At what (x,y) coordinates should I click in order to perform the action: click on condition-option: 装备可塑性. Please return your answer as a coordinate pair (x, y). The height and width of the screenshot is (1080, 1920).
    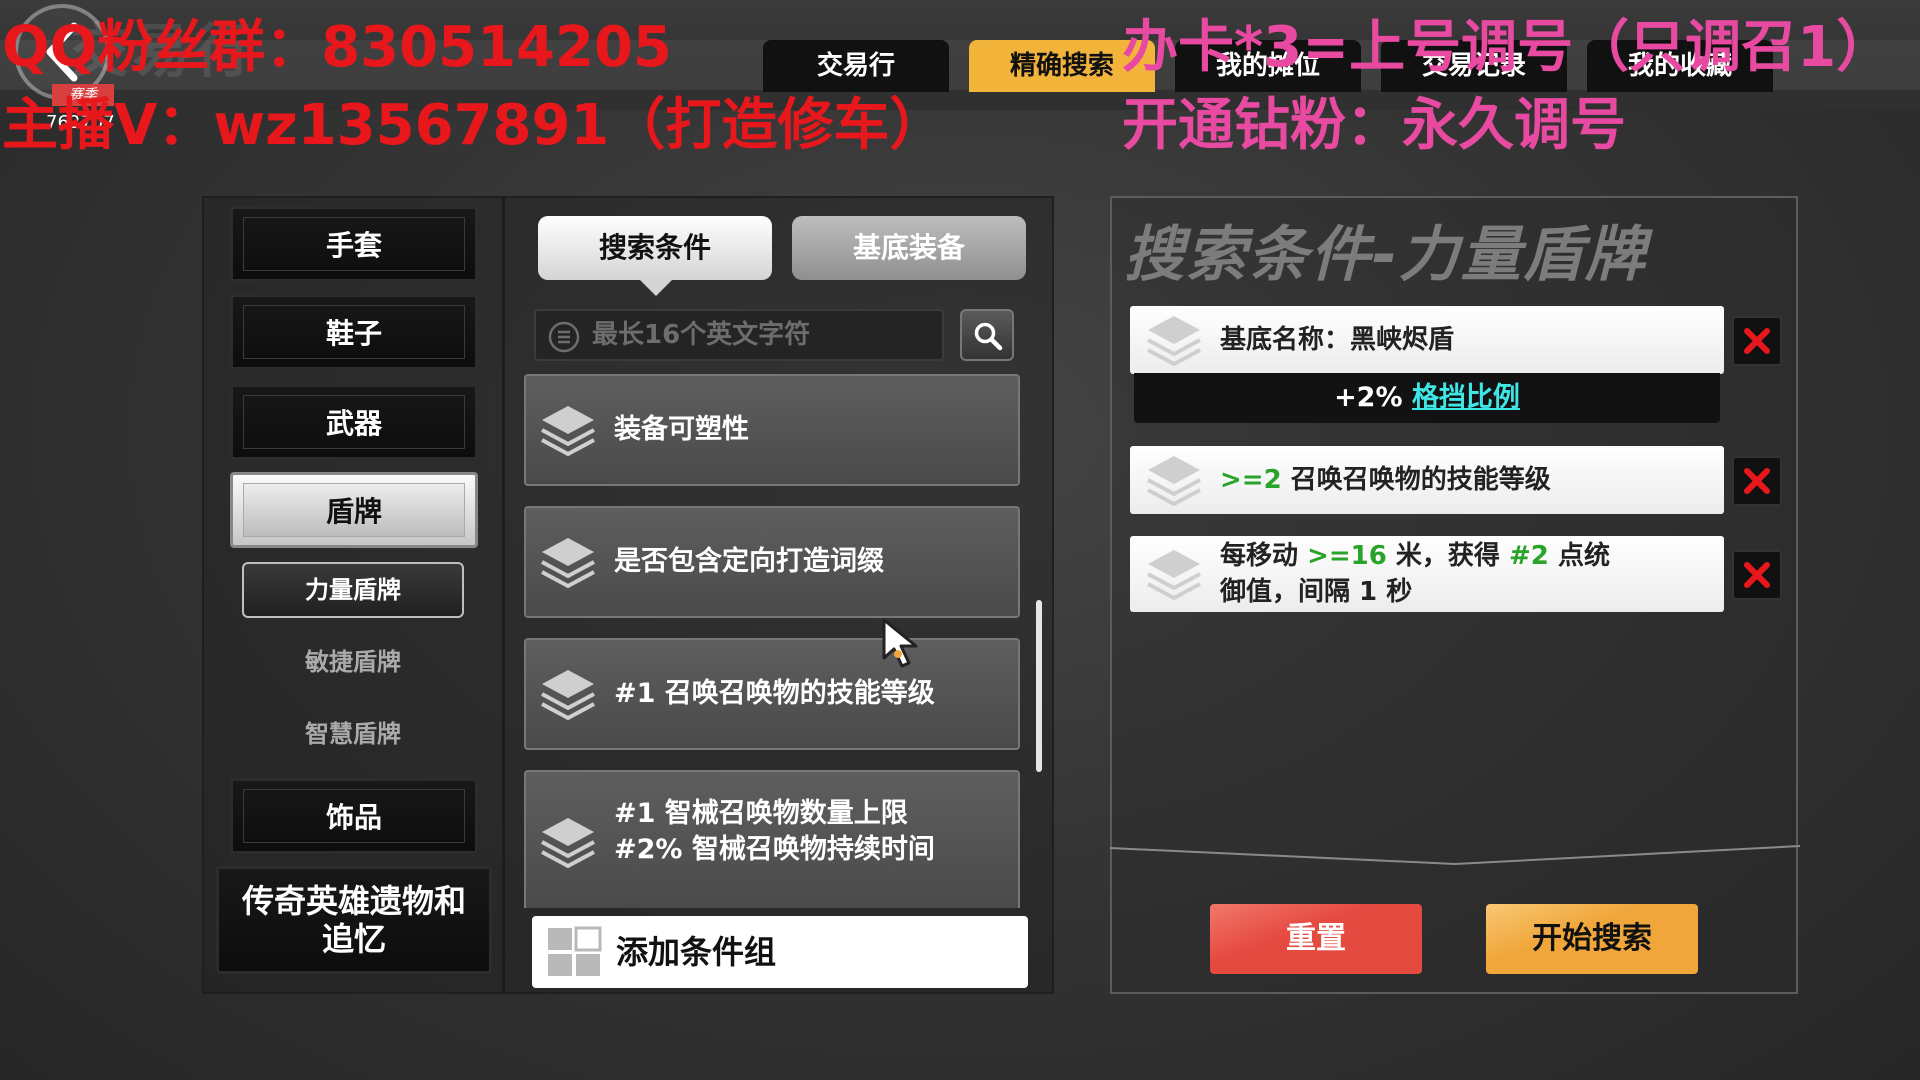
    Looking at the image, I should click on (772, 430).